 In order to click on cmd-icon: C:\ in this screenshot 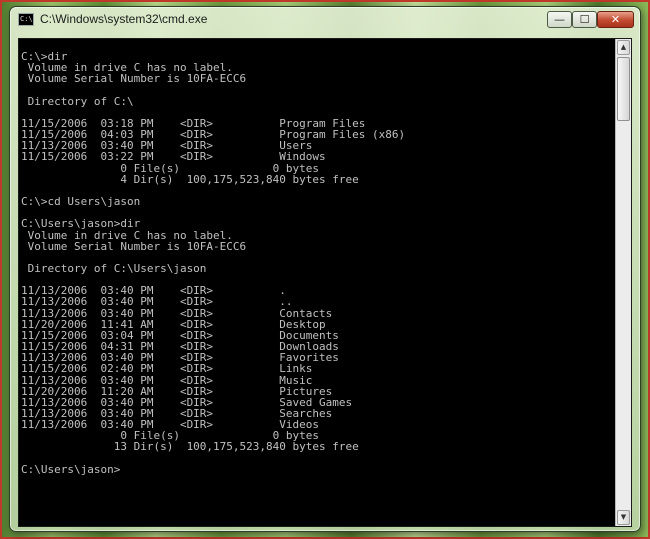, I will do `click(26, 19)`.